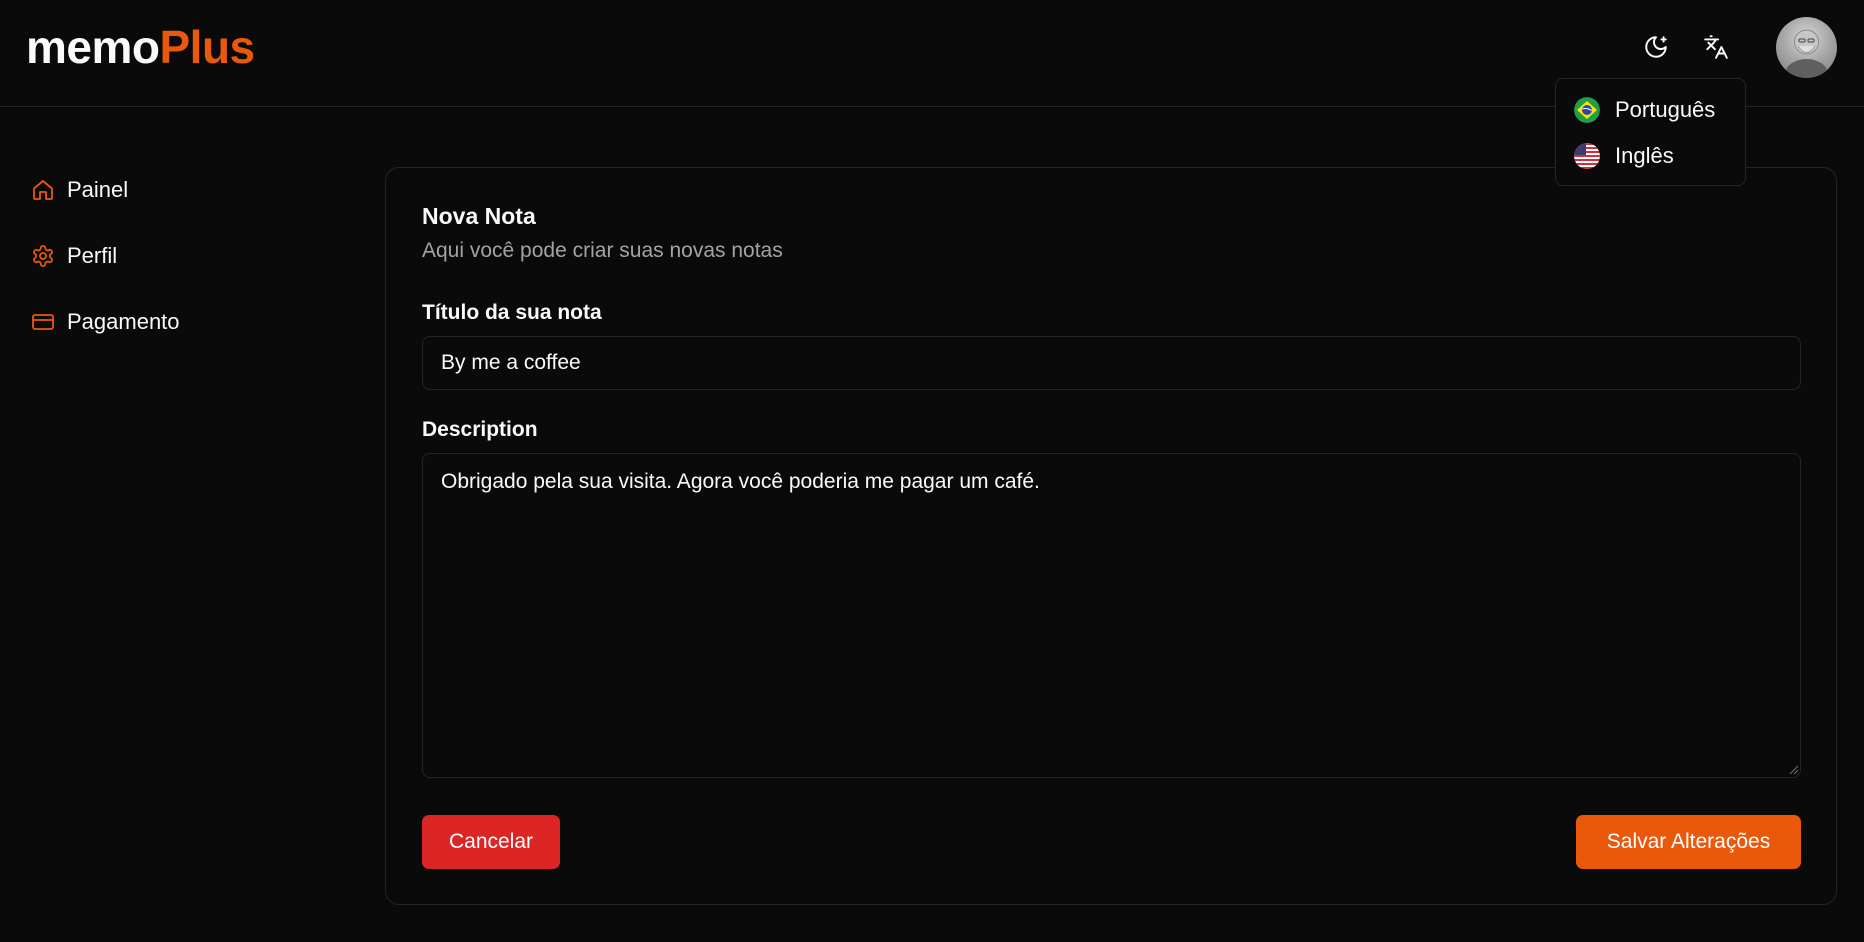 This screenshot has width=1864, height=942. What do you see at coordinates (1716, 47) in the screenshot?
I see `translate-icon` at bounding box center [1716, 47].